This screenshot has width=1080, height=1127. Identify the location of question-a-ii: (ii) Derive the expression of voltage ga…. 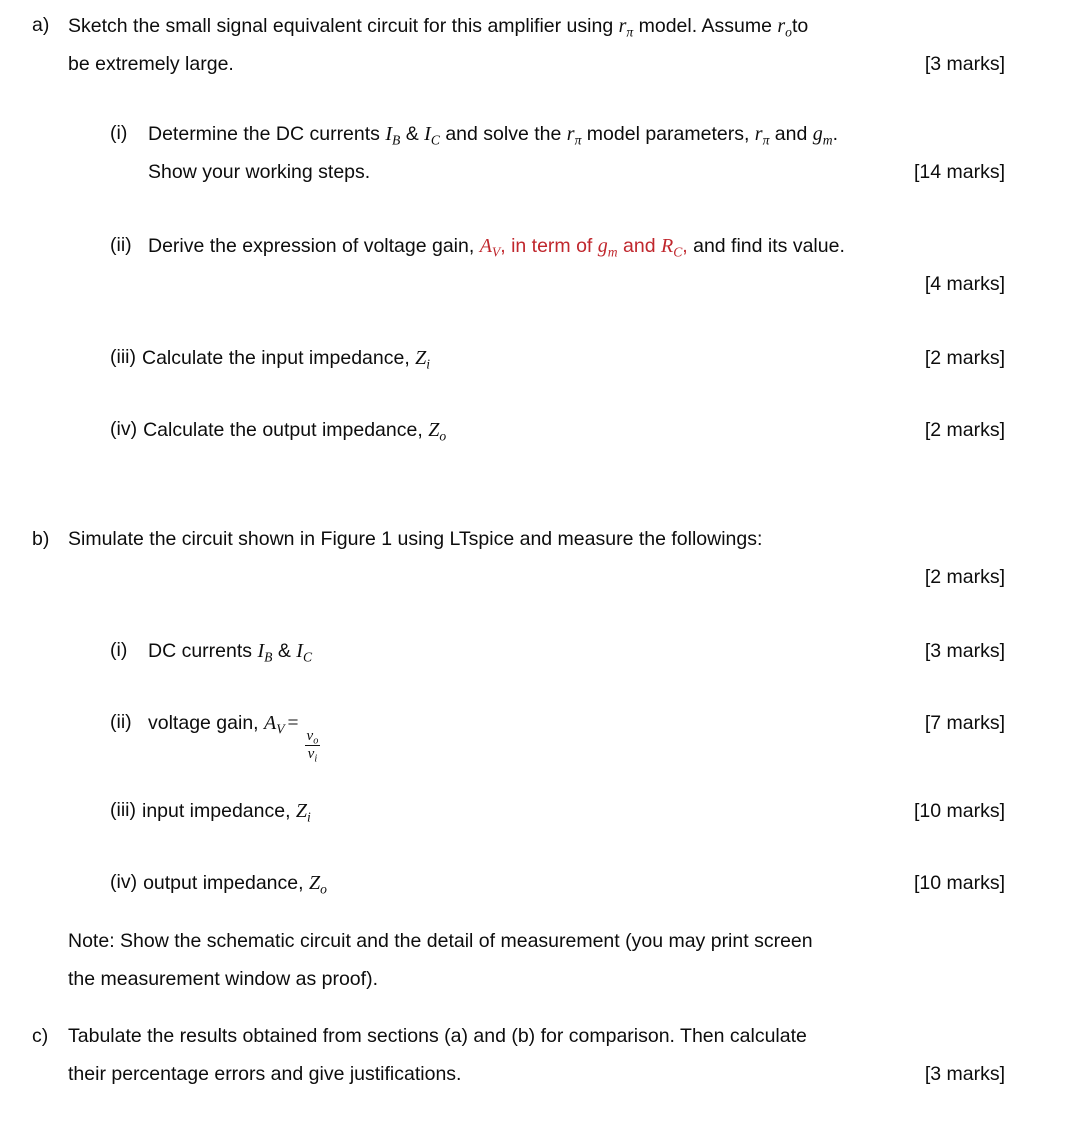
(540, 264).